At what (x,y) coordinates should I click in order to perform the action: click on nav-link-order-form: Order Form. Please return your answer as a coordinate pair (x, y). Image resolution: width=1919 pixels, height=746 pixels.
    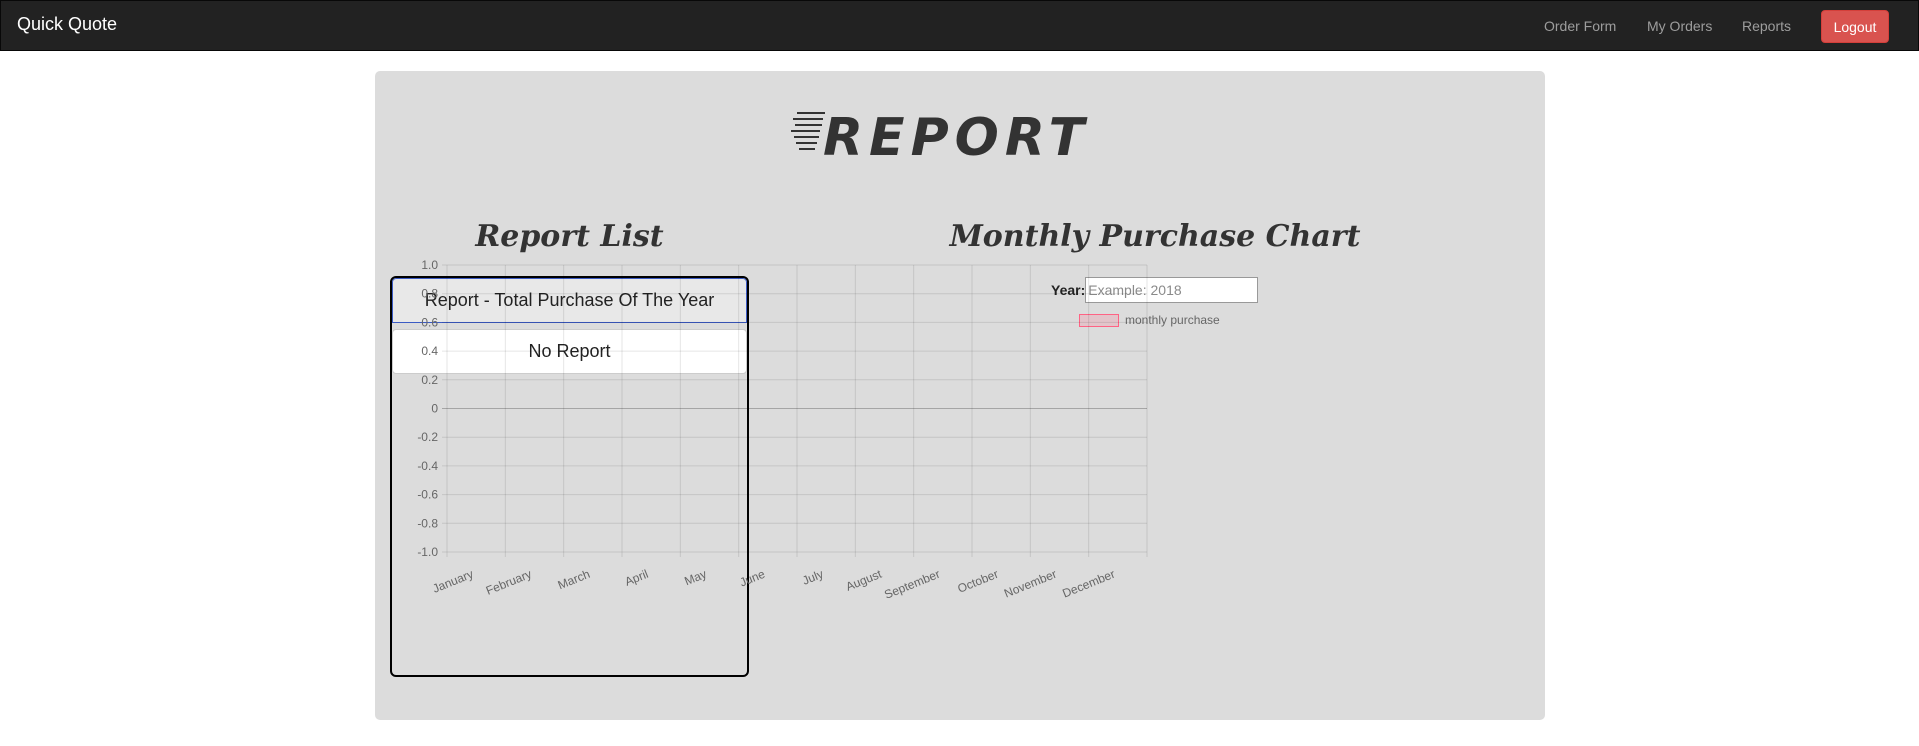
    Looking at the image, I should click on (1580, 26).